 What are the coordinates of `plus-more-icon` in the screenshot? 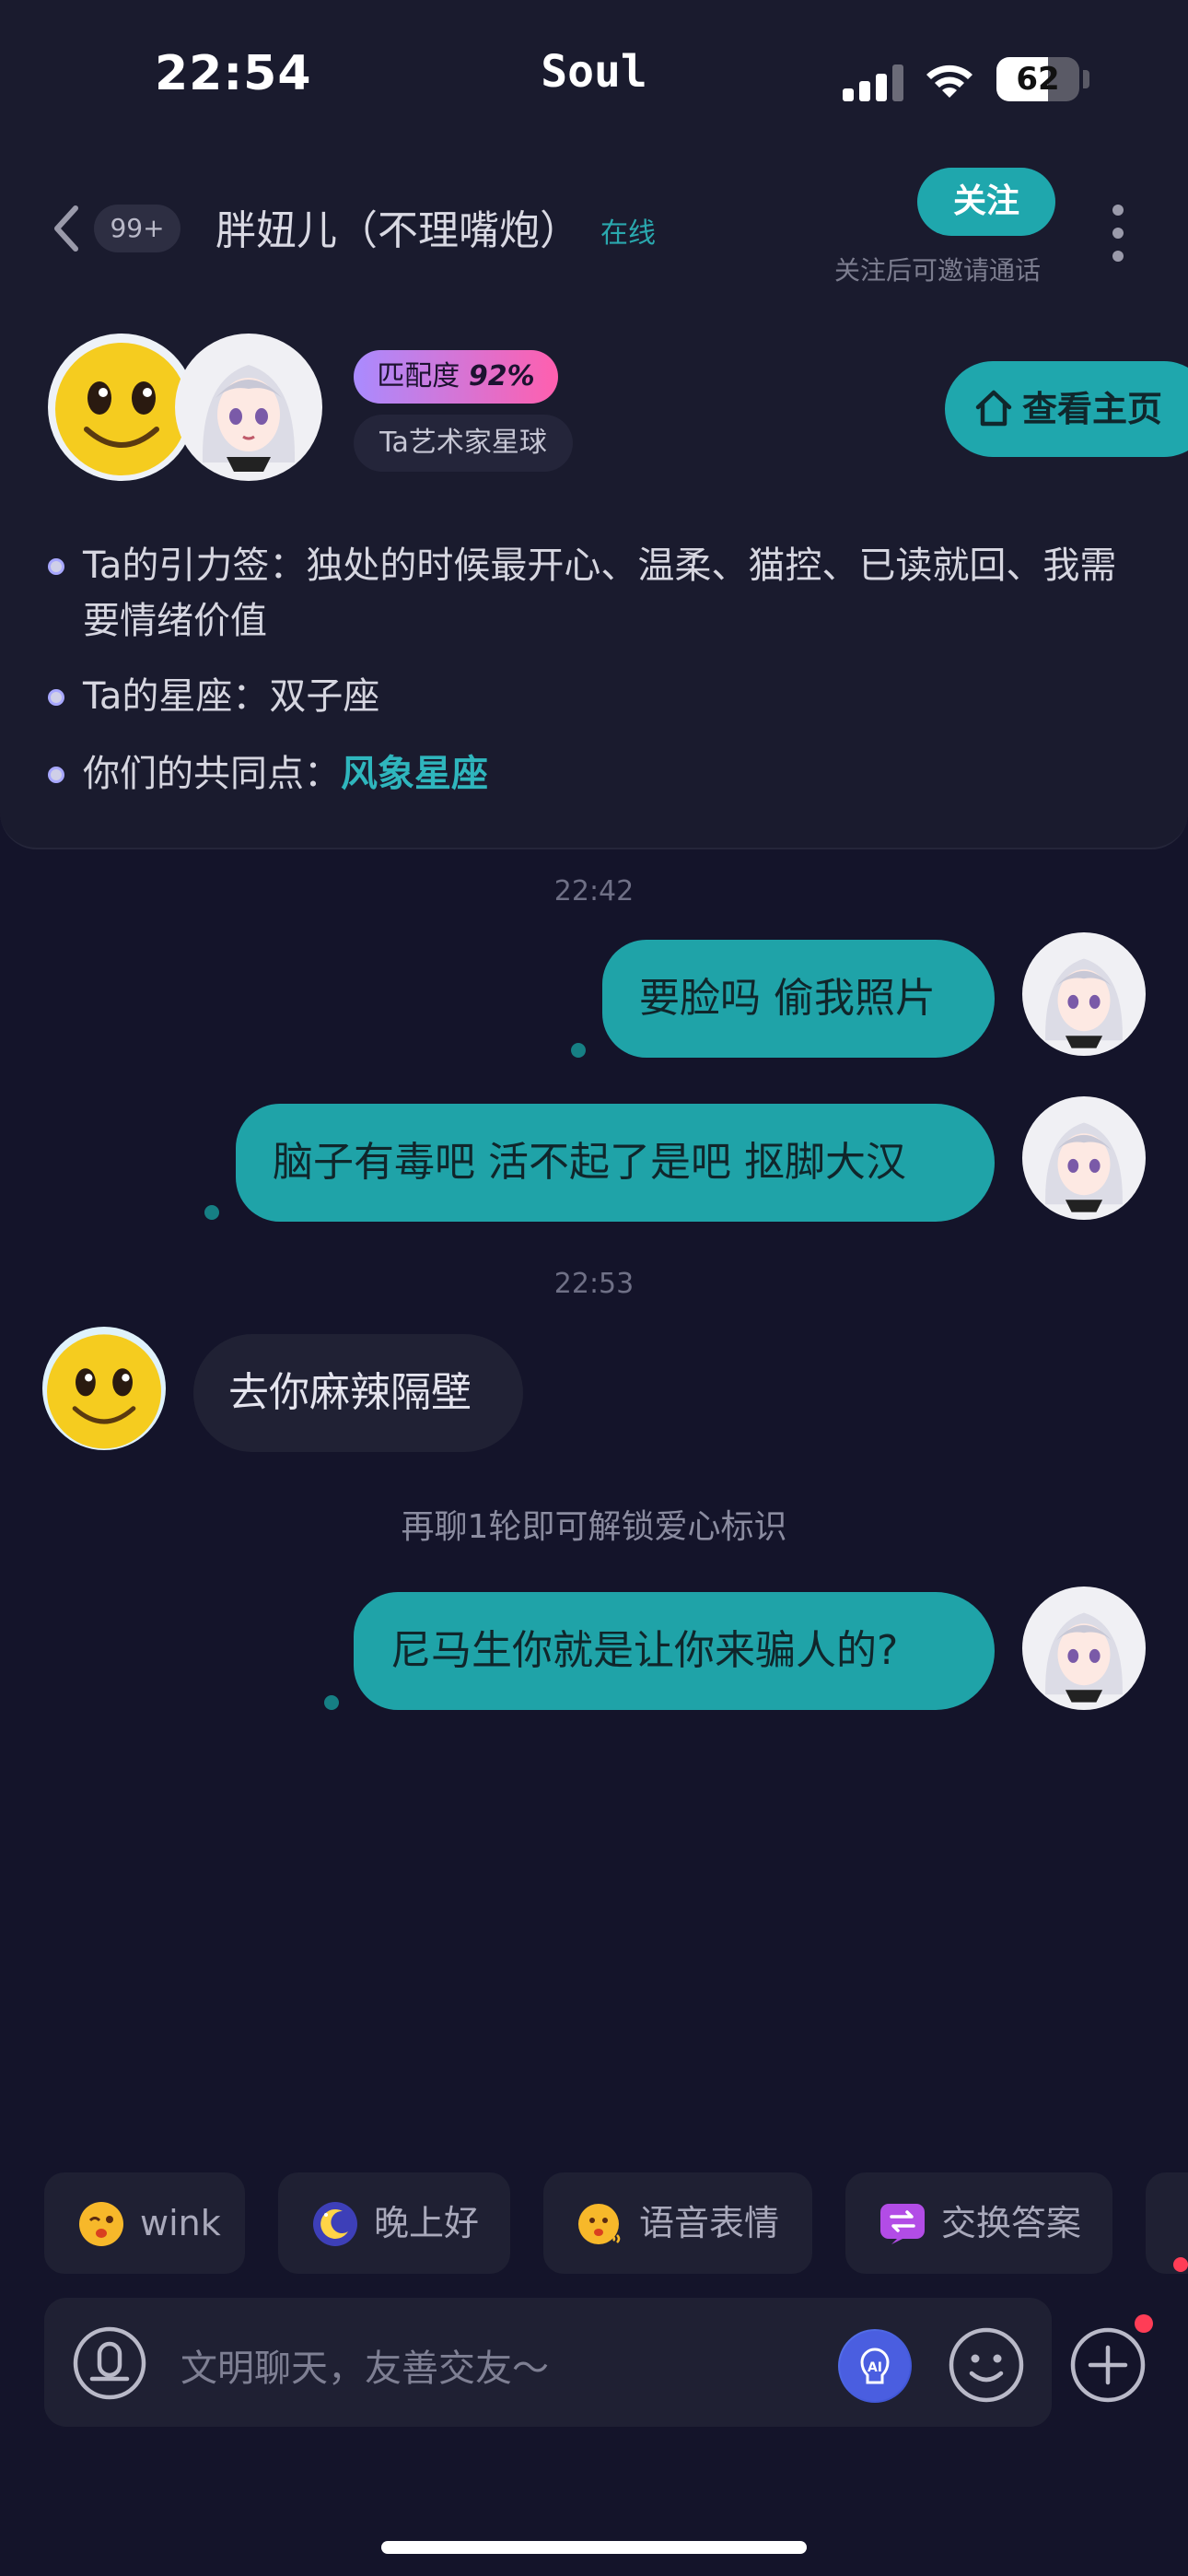 It's located at (1107, 2365).